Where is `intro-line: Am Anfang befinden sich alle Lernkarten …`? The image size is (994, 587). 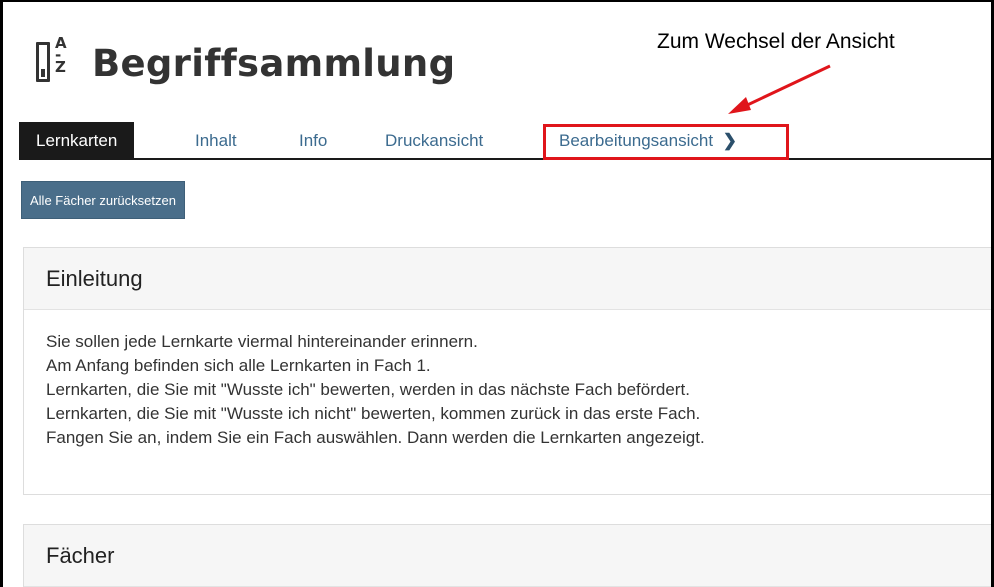
intro-line: Am Anfang befinden sich alle Lernkarten … is located at coordinates (238, 365).